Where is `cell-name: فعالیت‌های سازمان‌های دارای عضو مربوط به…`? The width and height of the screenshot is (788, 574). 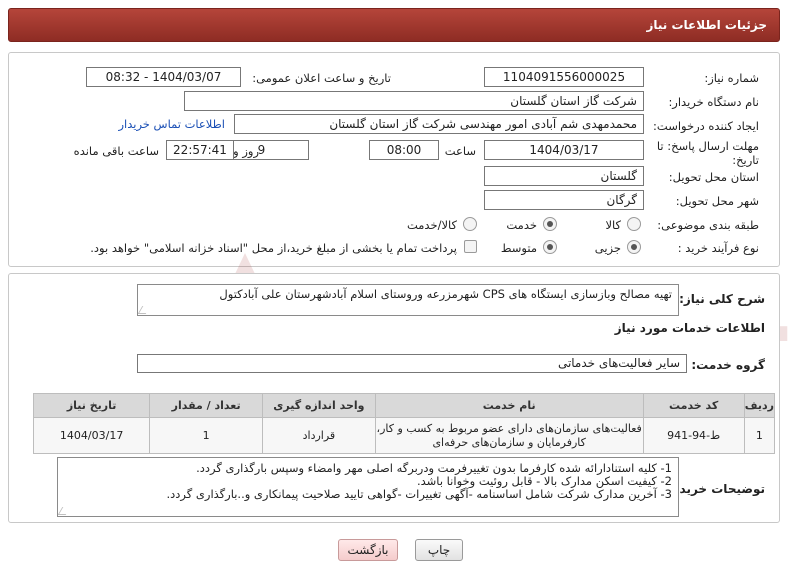 cell-name: فعالیت‌های سازمان‌های دارای عضو مربوط به… is located at coordinates (509, 435).